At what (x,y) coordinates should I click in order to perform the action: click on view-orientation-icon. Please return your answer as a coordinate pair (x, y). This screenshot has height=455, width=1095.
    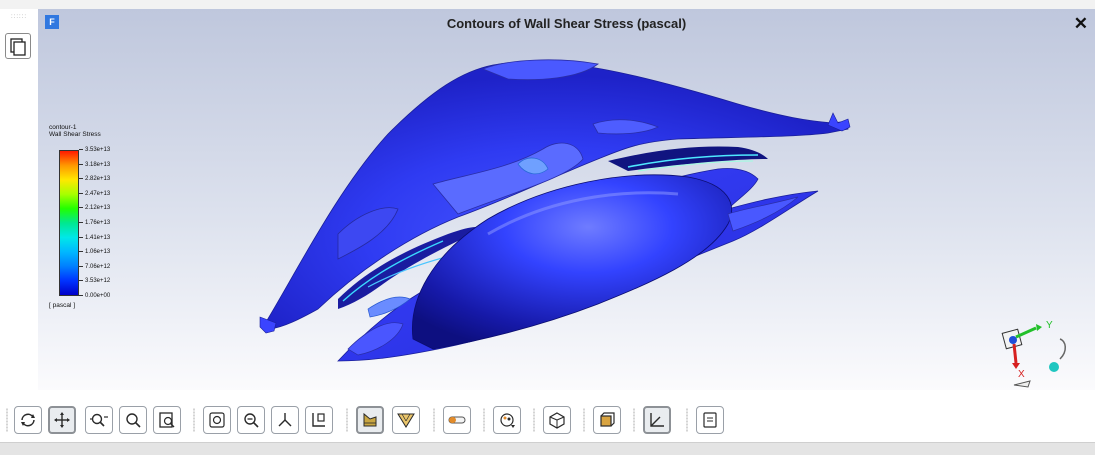
    Looking at the image, I should click on (318, 420).